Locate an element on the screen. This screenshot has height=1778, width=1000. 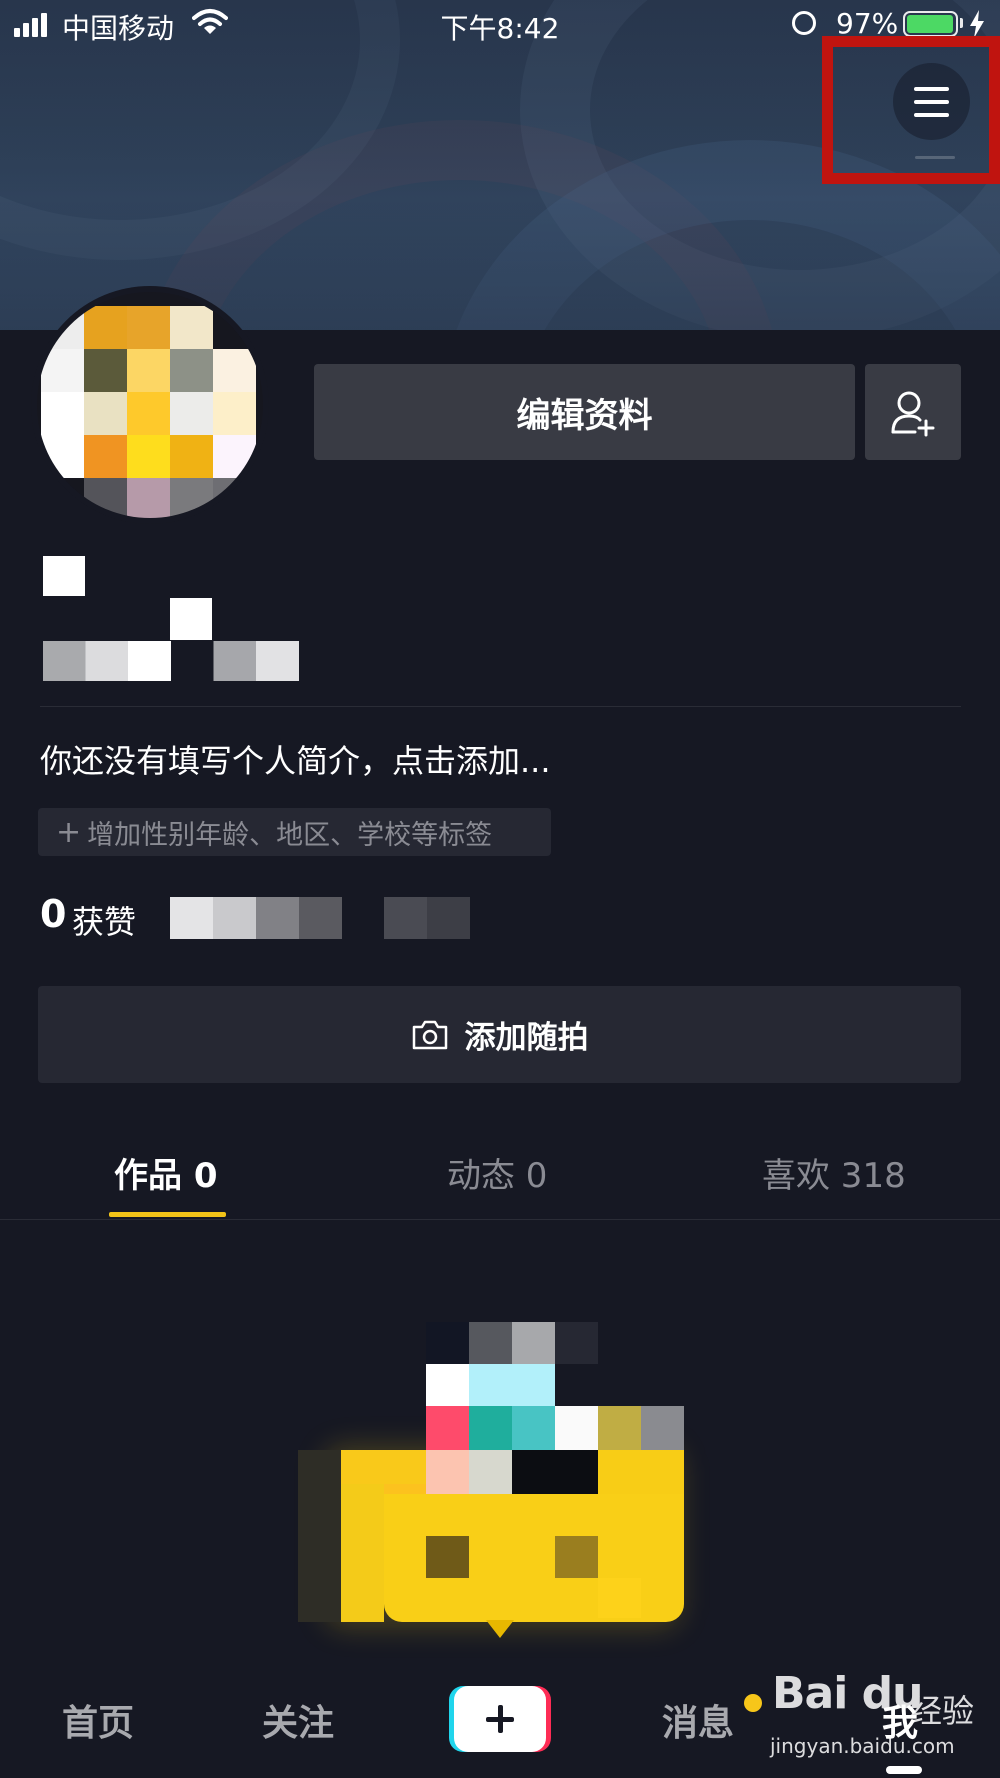
rotation-lock-icon is located at coordinates (804, 23).